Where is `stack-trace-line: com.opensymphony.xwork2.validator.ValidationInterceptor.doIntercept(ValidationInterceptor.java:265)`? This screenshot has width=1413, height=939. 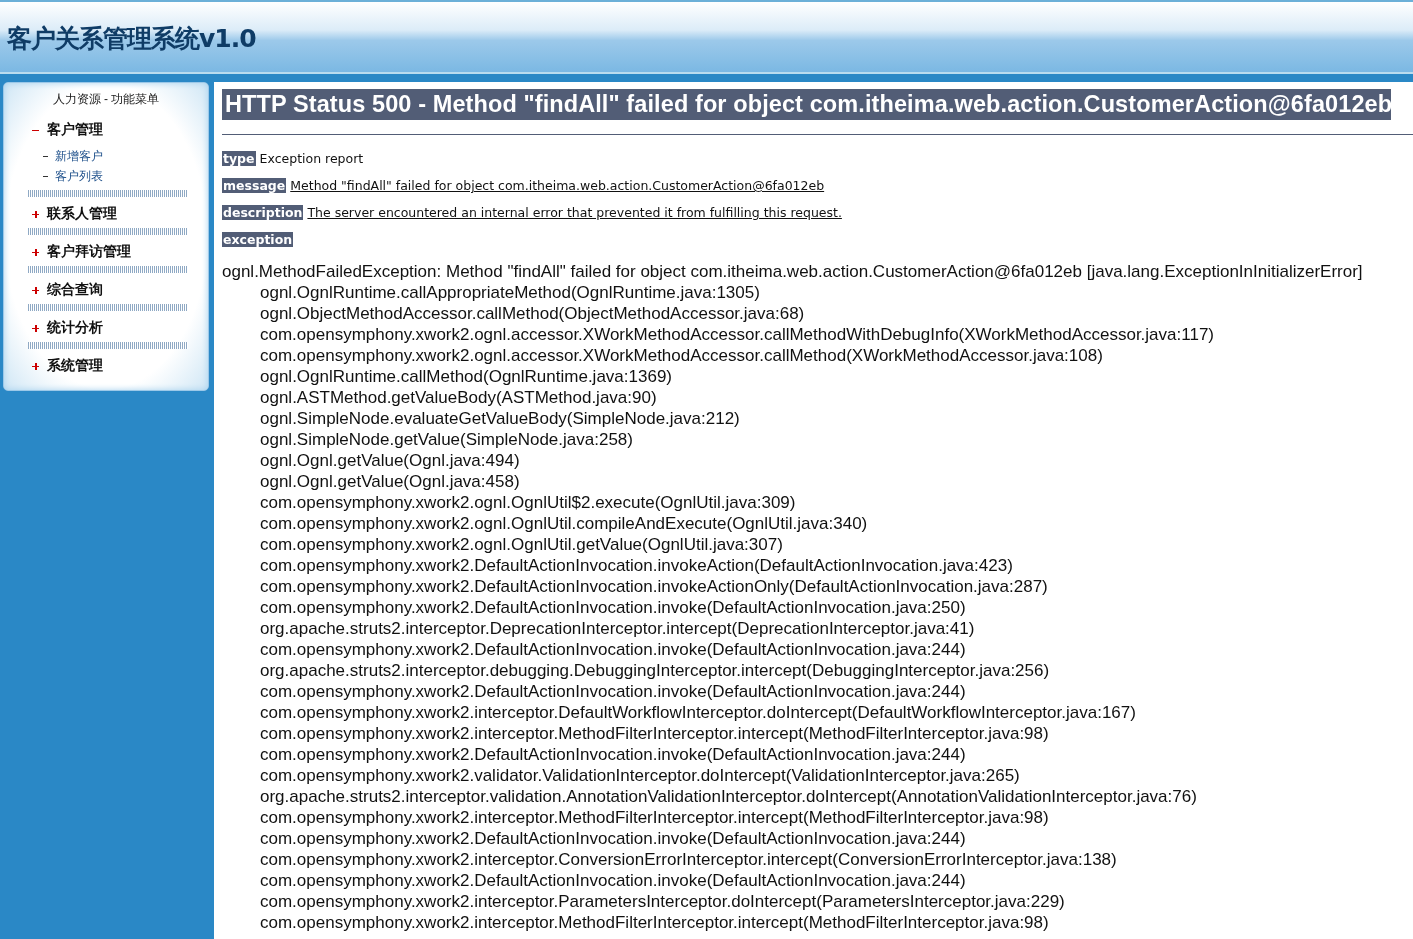
stack-trace-line: com.opensymphony.xwork2.validator.ValidationInterceptor.doIntercept(ValidationInterceptor.java:265) is located at coordinates (640, 775).